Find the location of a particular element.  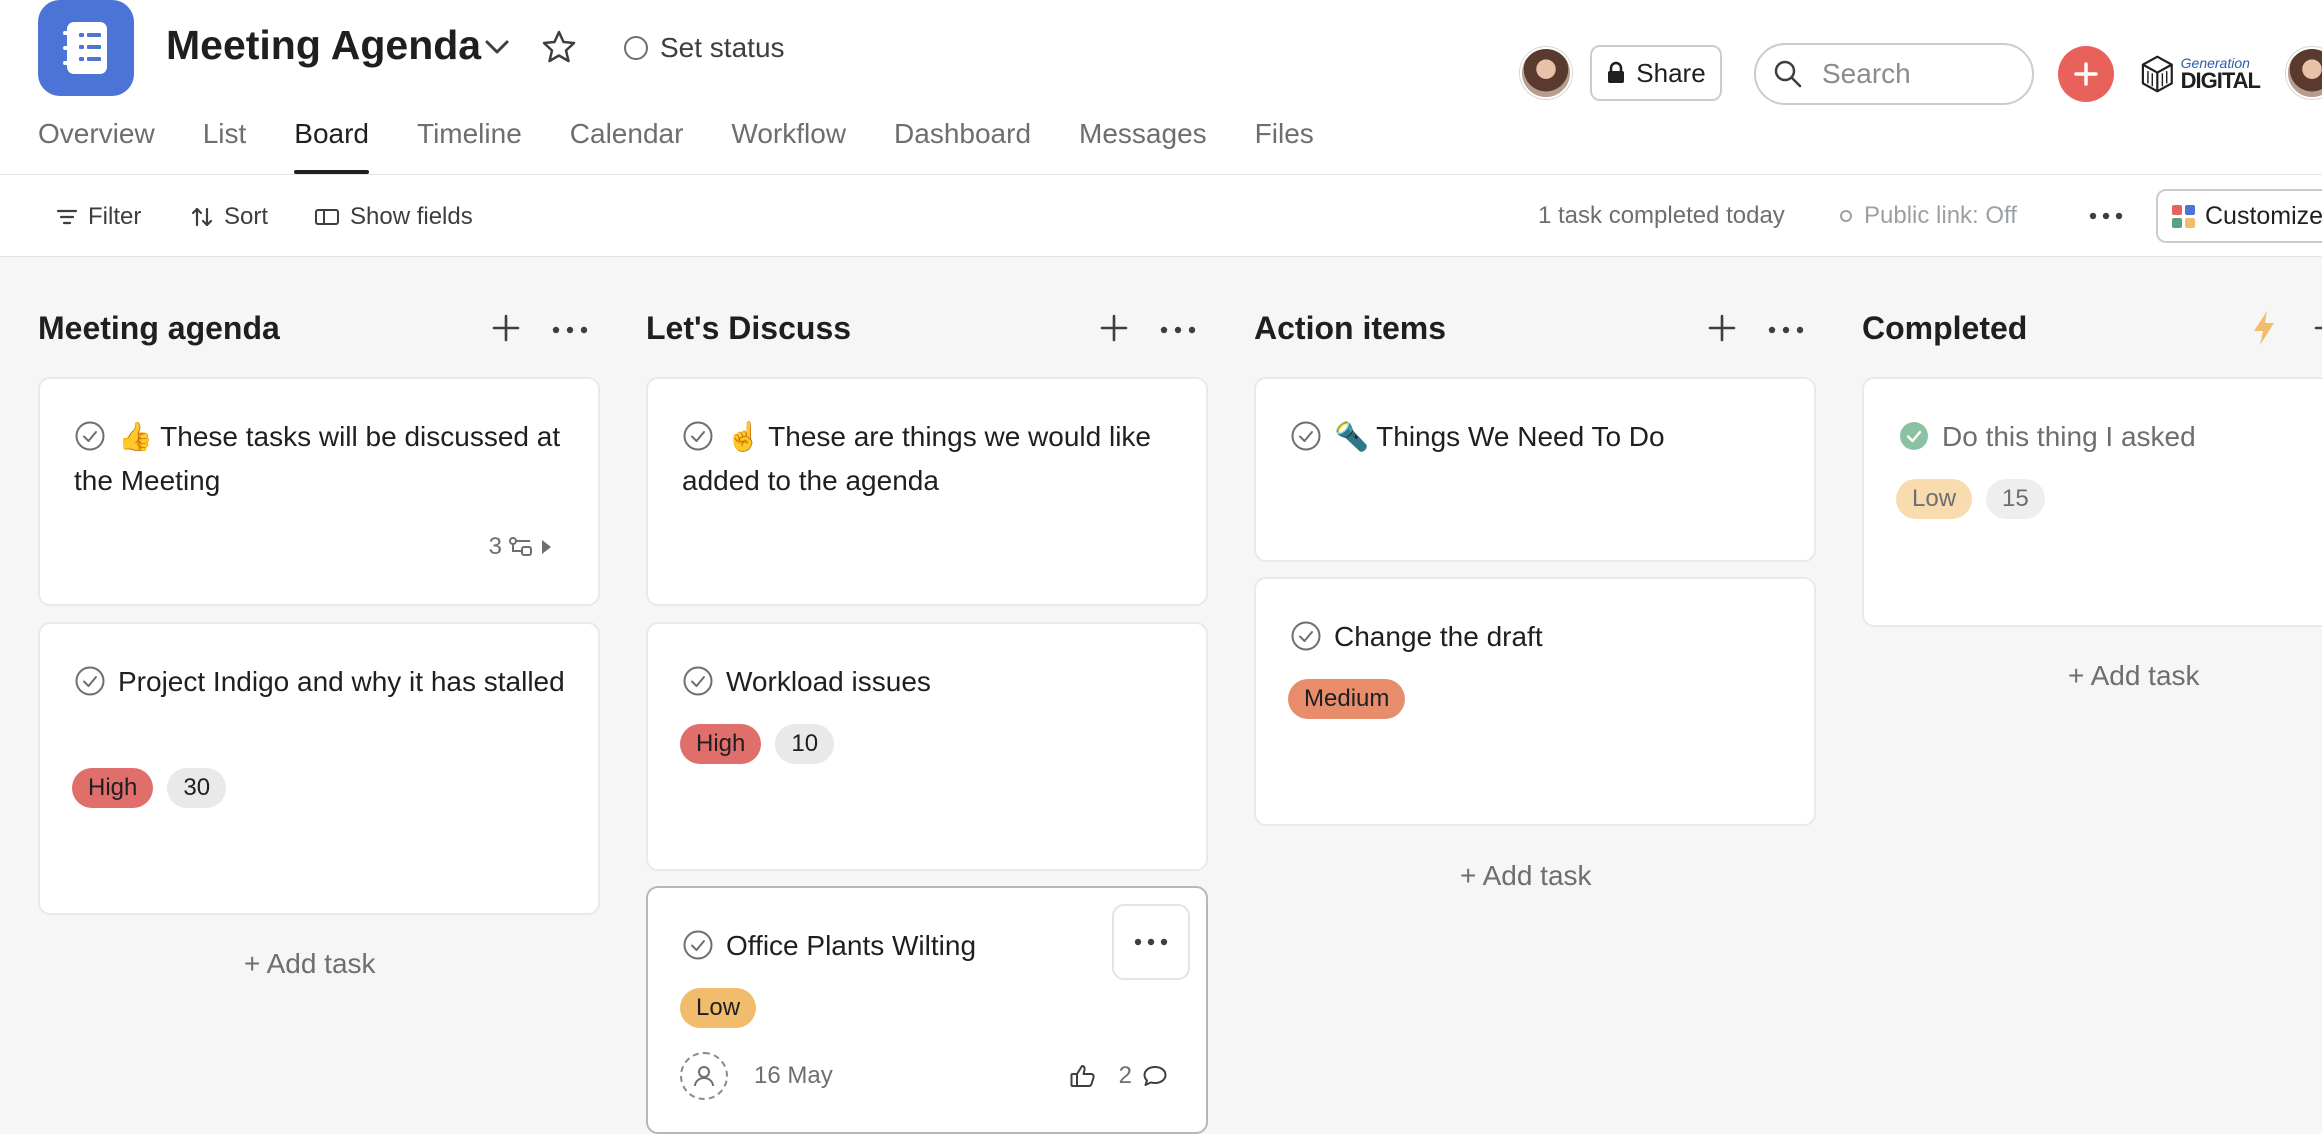

column-title: Let's Discuss is located at coordinates (748, 328).